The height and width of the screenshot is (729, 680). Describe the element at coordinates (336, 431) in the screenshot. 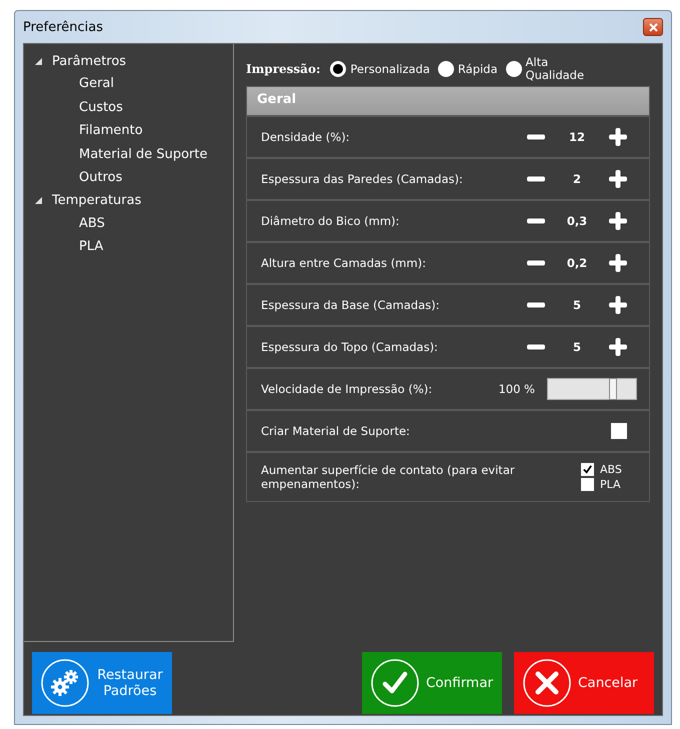

I see `setting-label: Criar Material de Suporte:` at that location.